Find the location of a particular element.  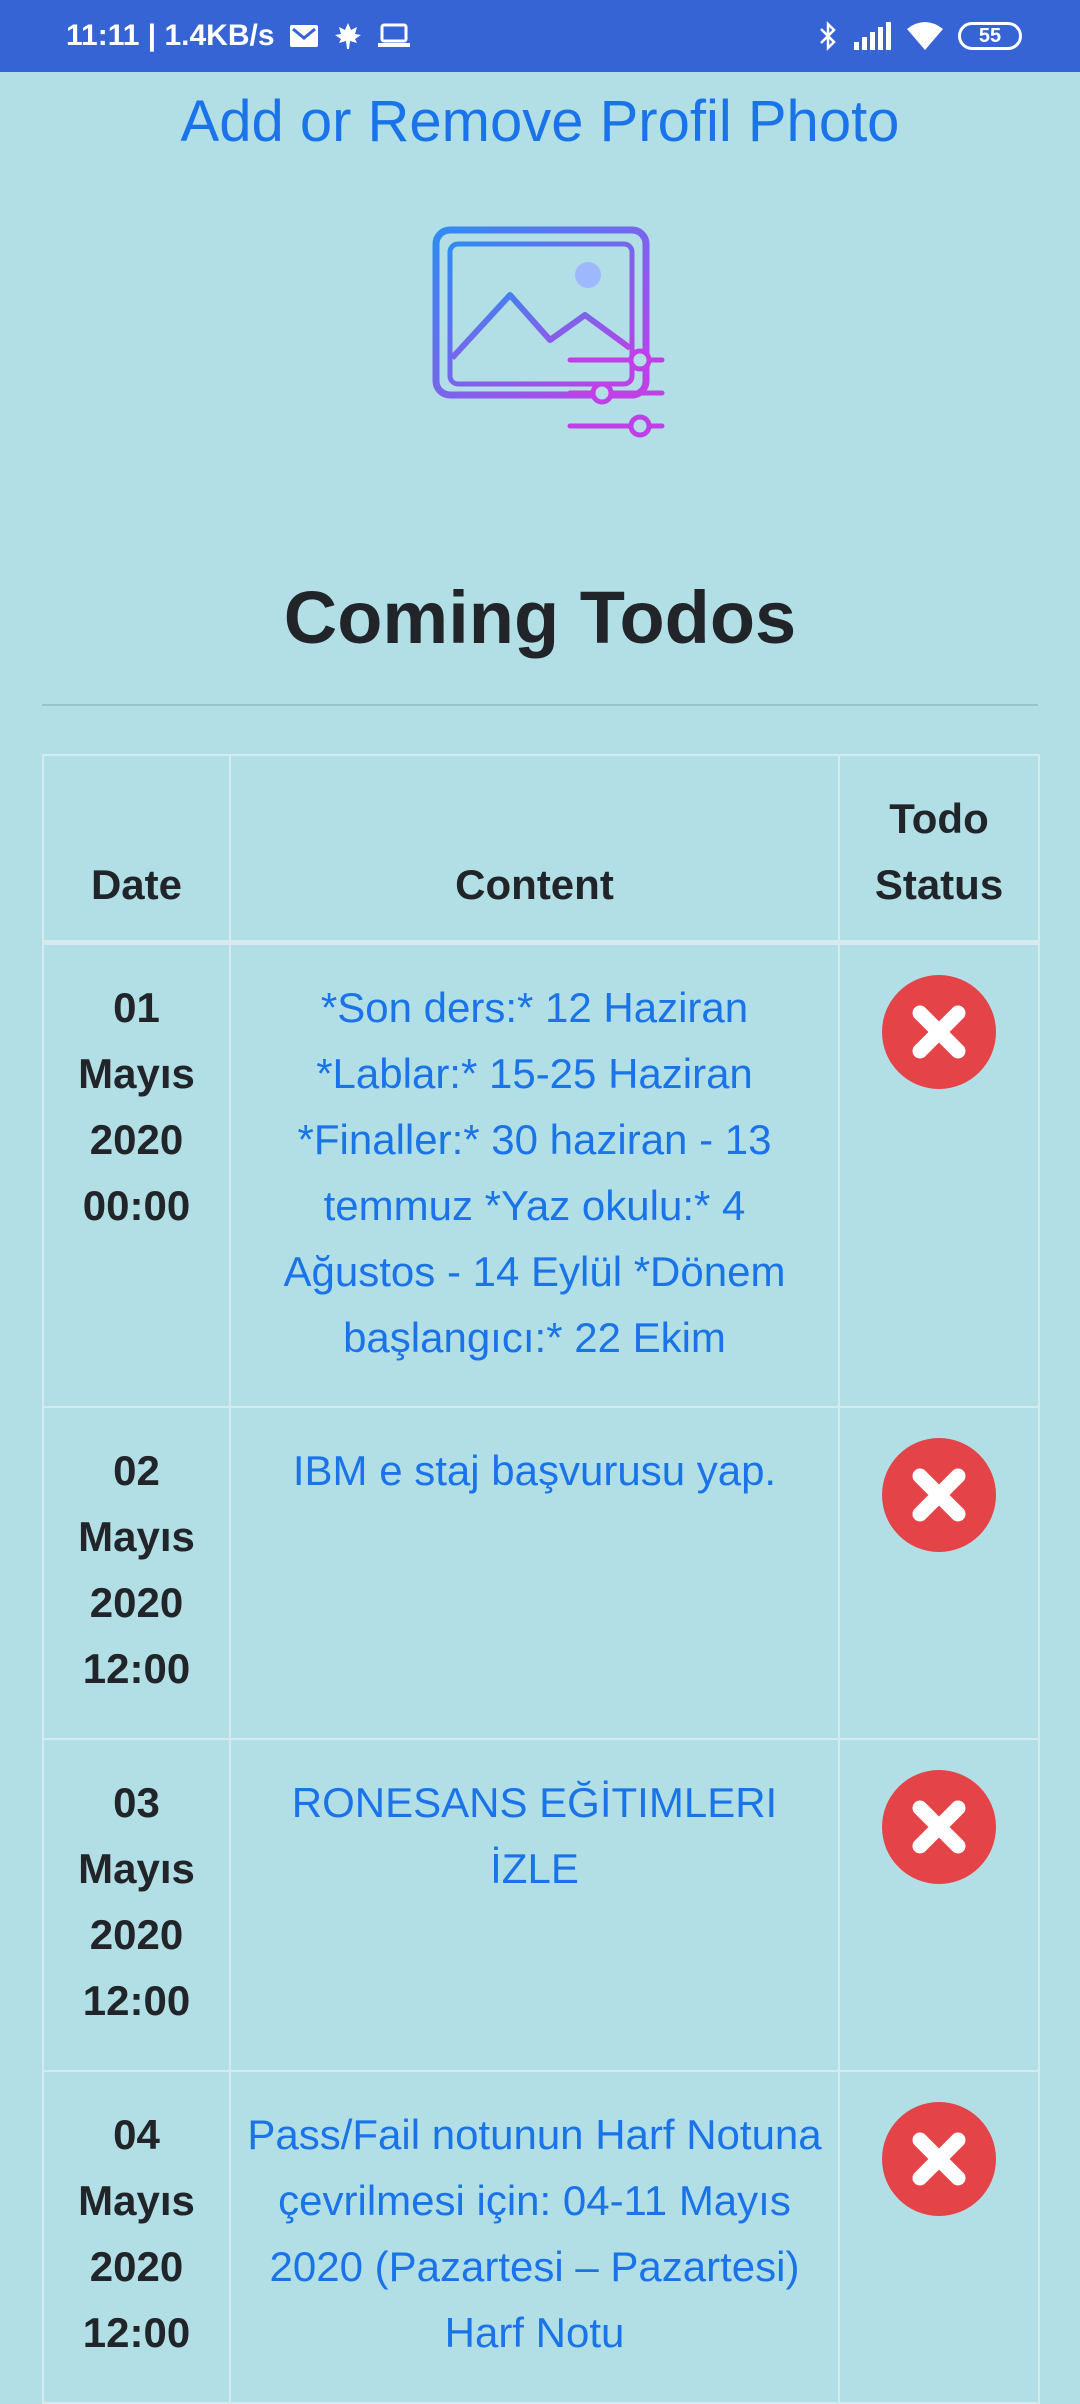

content-column-header: Content is located at coordinates (534, 849).